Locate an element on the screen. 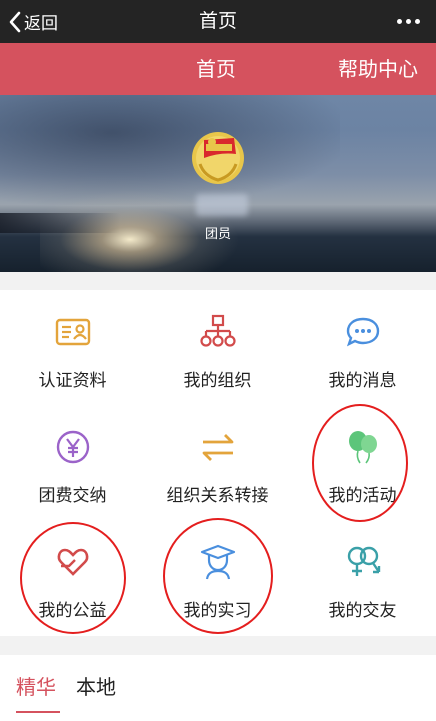 This screenshot has height=721, width=436. page-title: 首页 is located at coordinates (217, 21).